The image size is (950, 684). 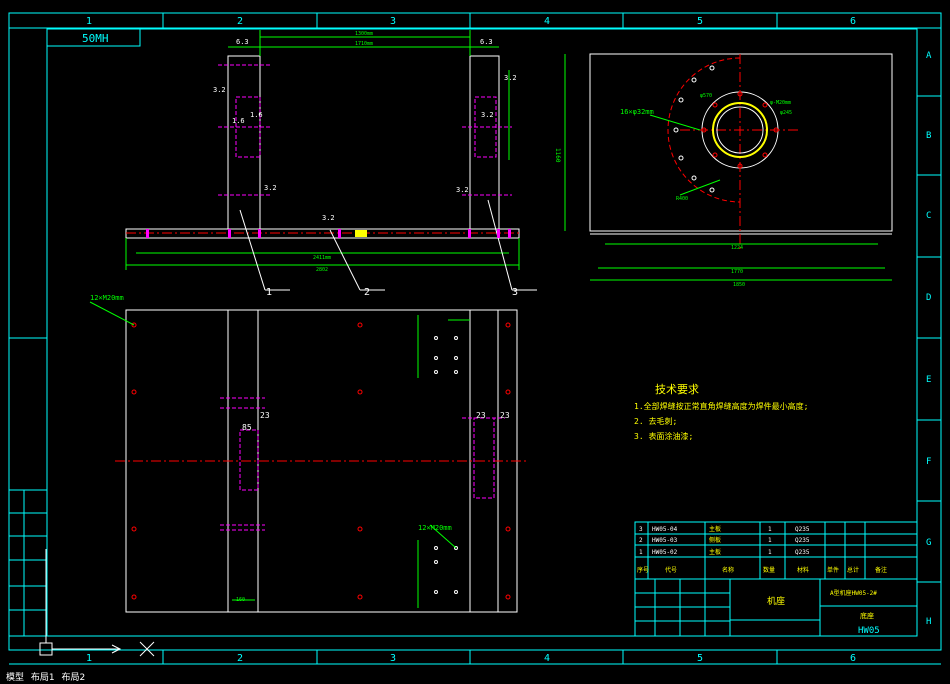 What do you see at coordinates (700, 658) in the screenshot?
I see `zone-col-5-bottom: 5` at bounding box center [700, 658].